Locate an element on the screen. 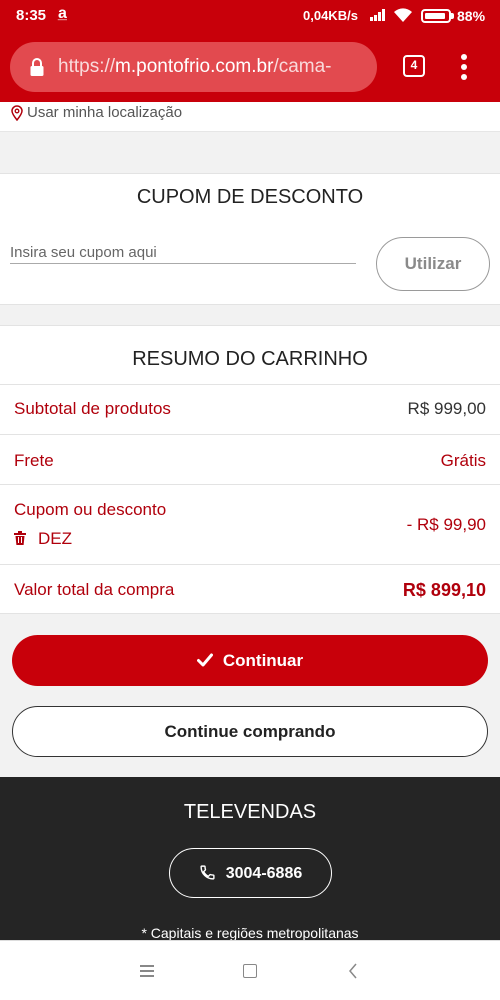 The width and height of the screenshot is (500, 1000). shipping-label: Frete is located at coordinates (34, 460).